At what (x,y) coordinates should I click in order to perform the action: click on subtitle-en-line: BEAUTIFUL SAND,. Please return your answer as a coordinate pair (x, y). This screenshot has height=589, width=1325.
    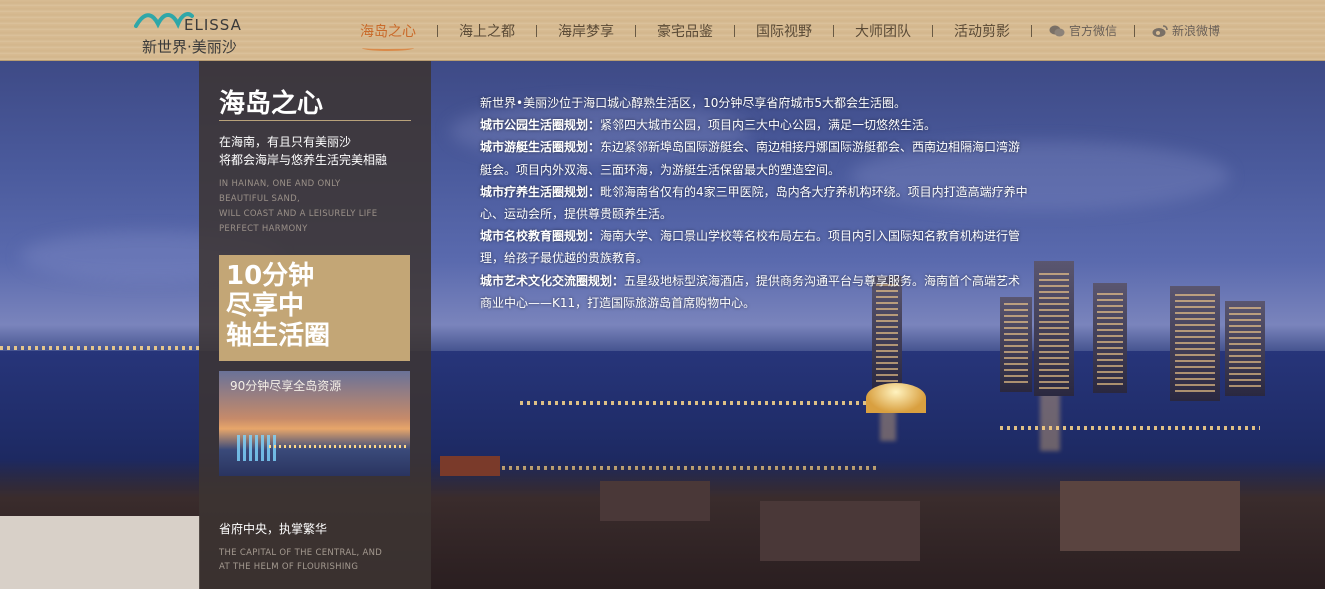
    Looking at the image, I should click on (259, 199).